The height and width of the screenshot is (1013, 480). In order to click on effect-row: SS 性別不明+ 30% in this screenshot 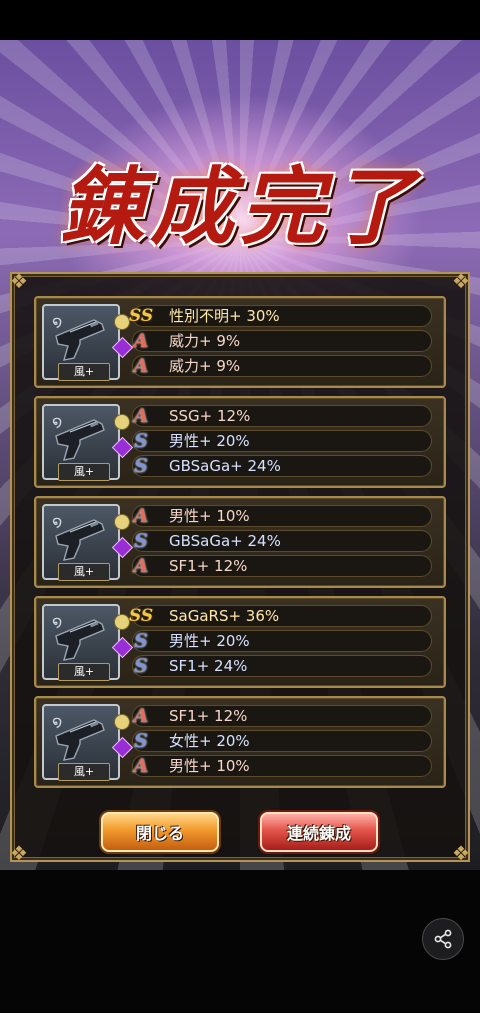, I will do `click(280, 316)`.